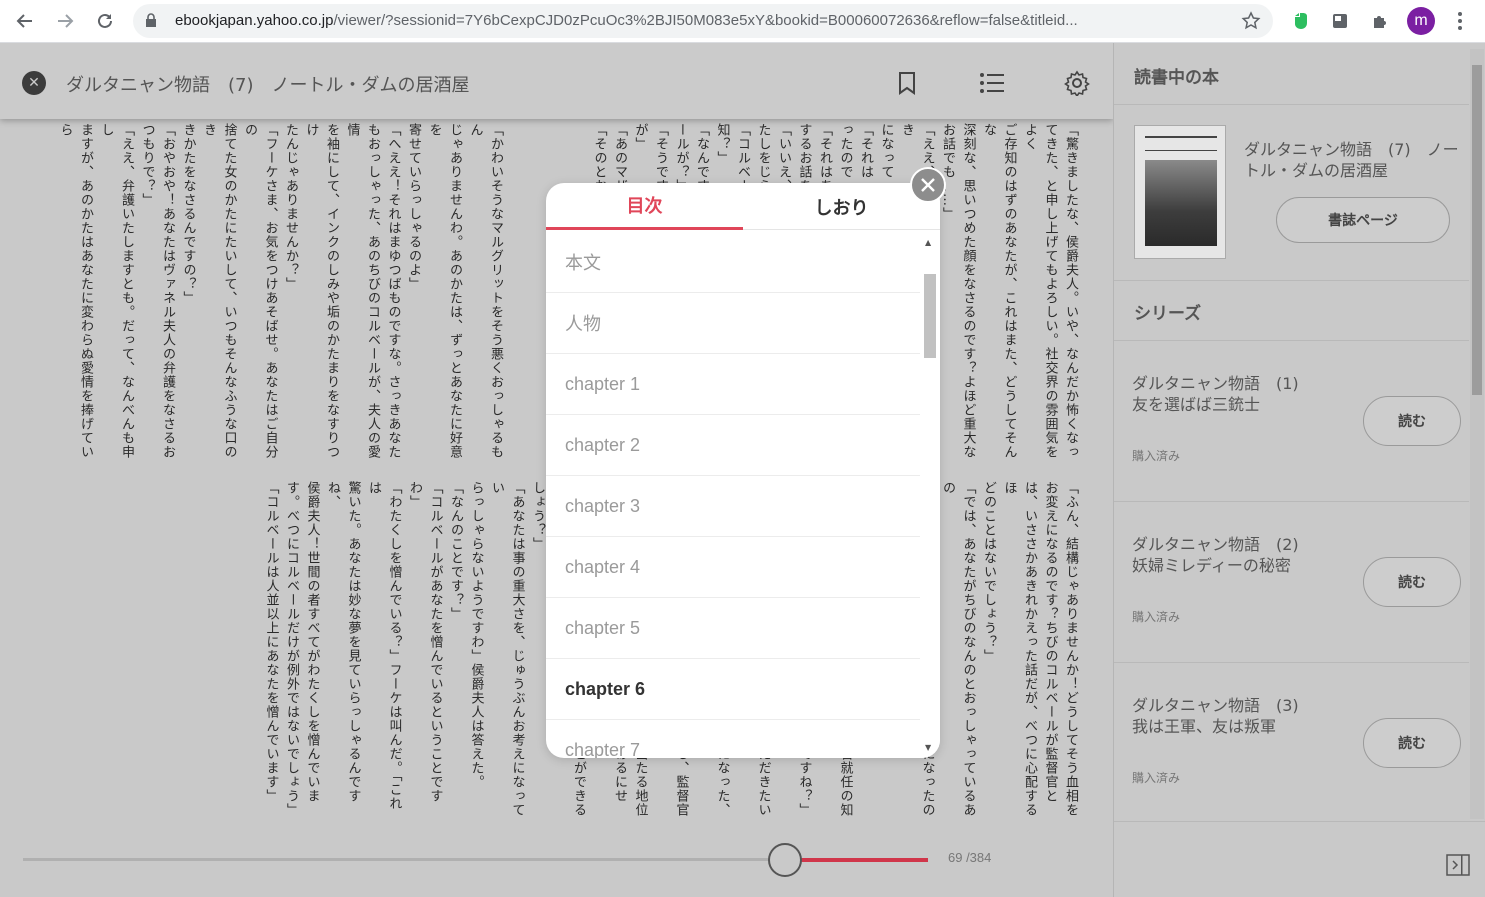  Describe the element at coordinates (188, 214) in the screenshot. I see `text-column: きかたをなさるんですの？」` at that location.